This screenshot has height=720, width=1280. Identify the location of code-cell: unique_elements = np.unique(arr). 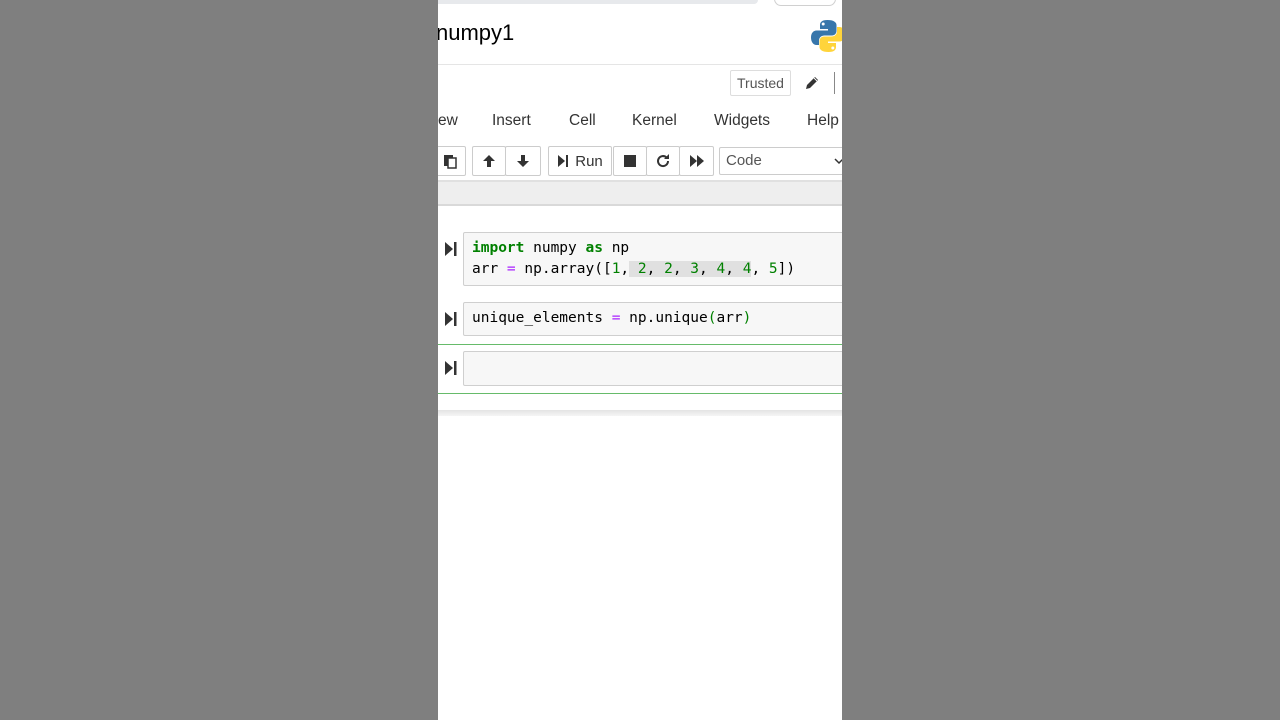
(640, 319).